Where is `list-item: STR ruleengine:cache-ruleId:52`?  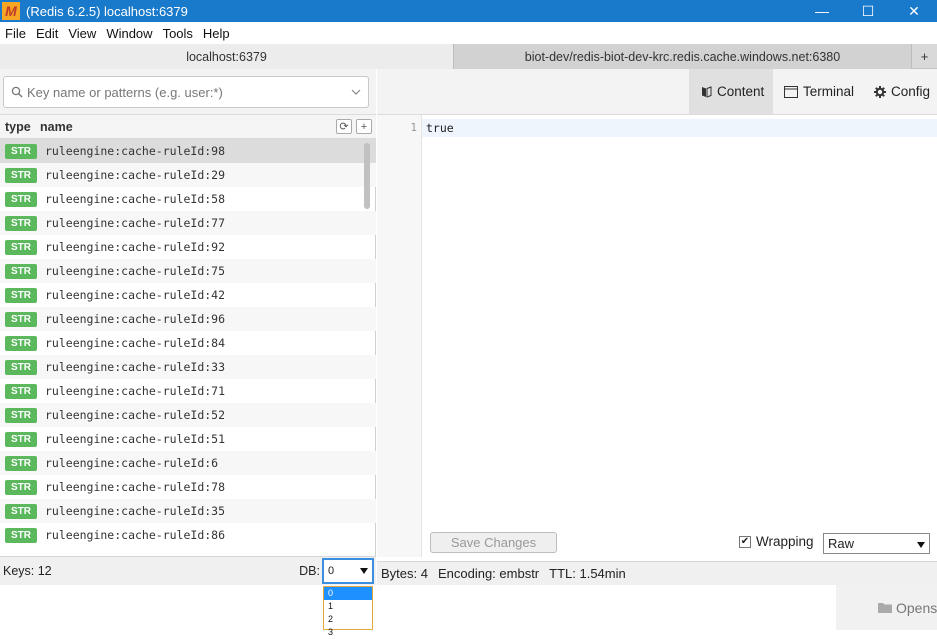 list-item: STR ruleengine:cache-ruleId:52 is located at coordinates (188, 415).